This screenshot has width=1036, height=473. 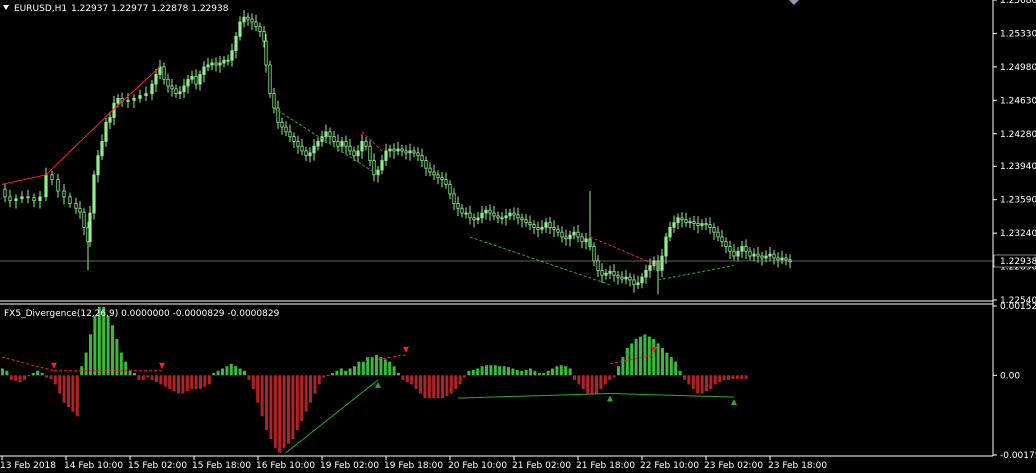 What do you see at coordinates (270, 79) in the screenshot?
I see `candle` at bounding box center [270, 79].